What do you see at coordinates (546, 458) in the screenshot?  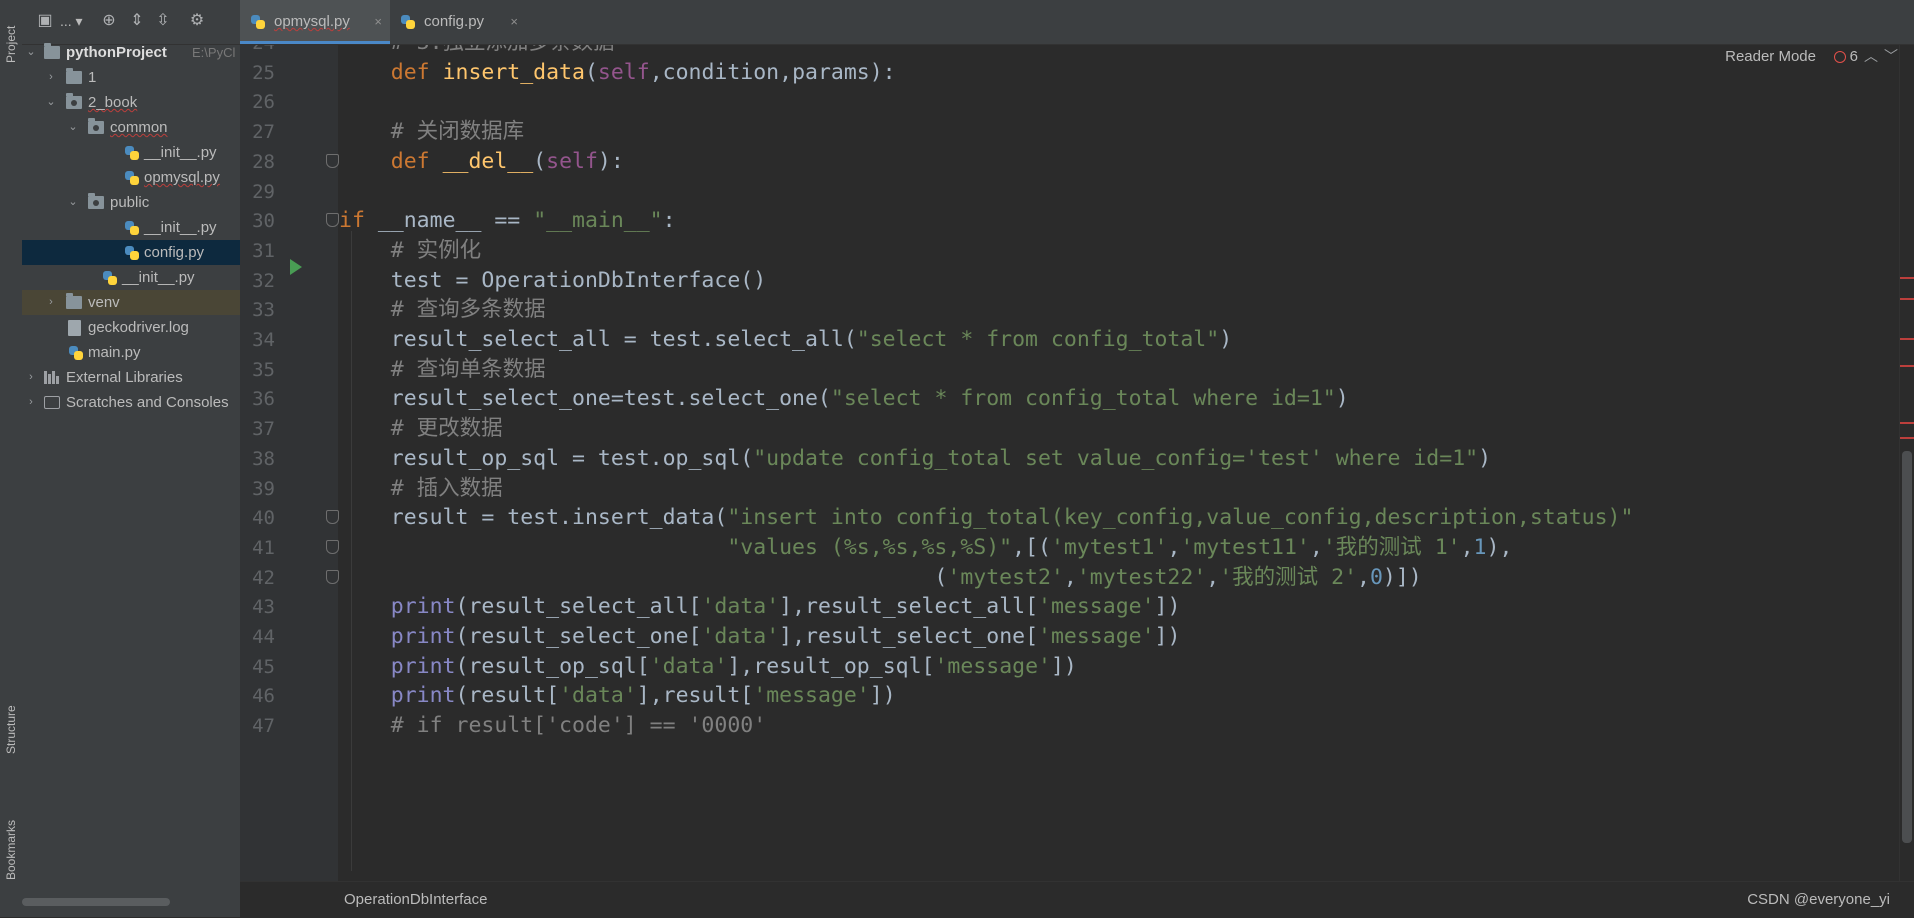 I see `code-token: result_op_sql = test.op_sql(` at bounding box center [546, 458].